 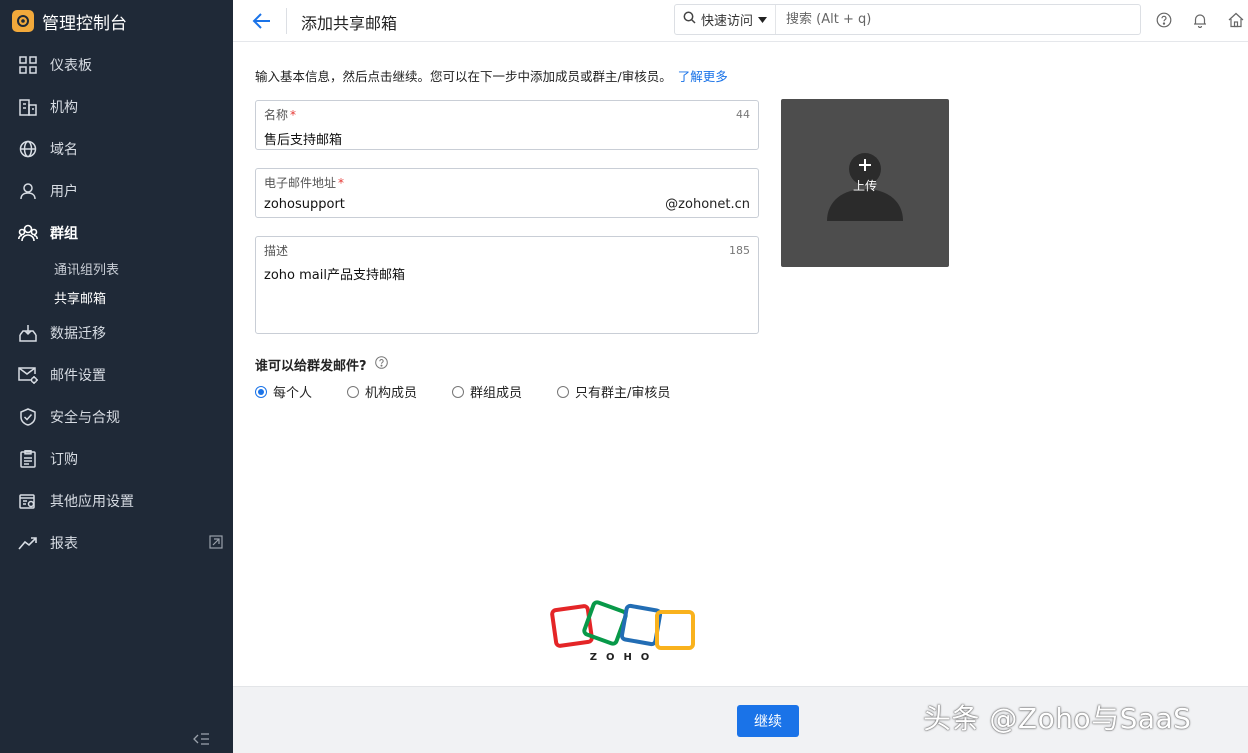 What do you see at coordinates (28, 543) in the screenshot?
I see `reports-icon` at bounding box center [28, 543].